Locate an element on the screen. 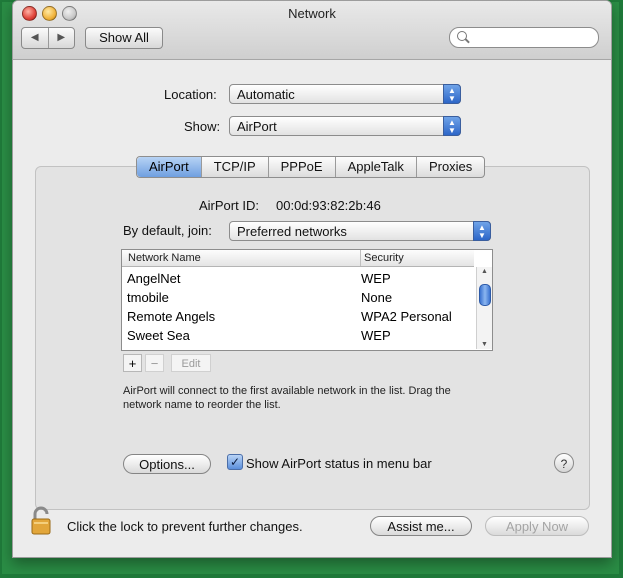  window-title: Network is located at coordinates (312, 13).